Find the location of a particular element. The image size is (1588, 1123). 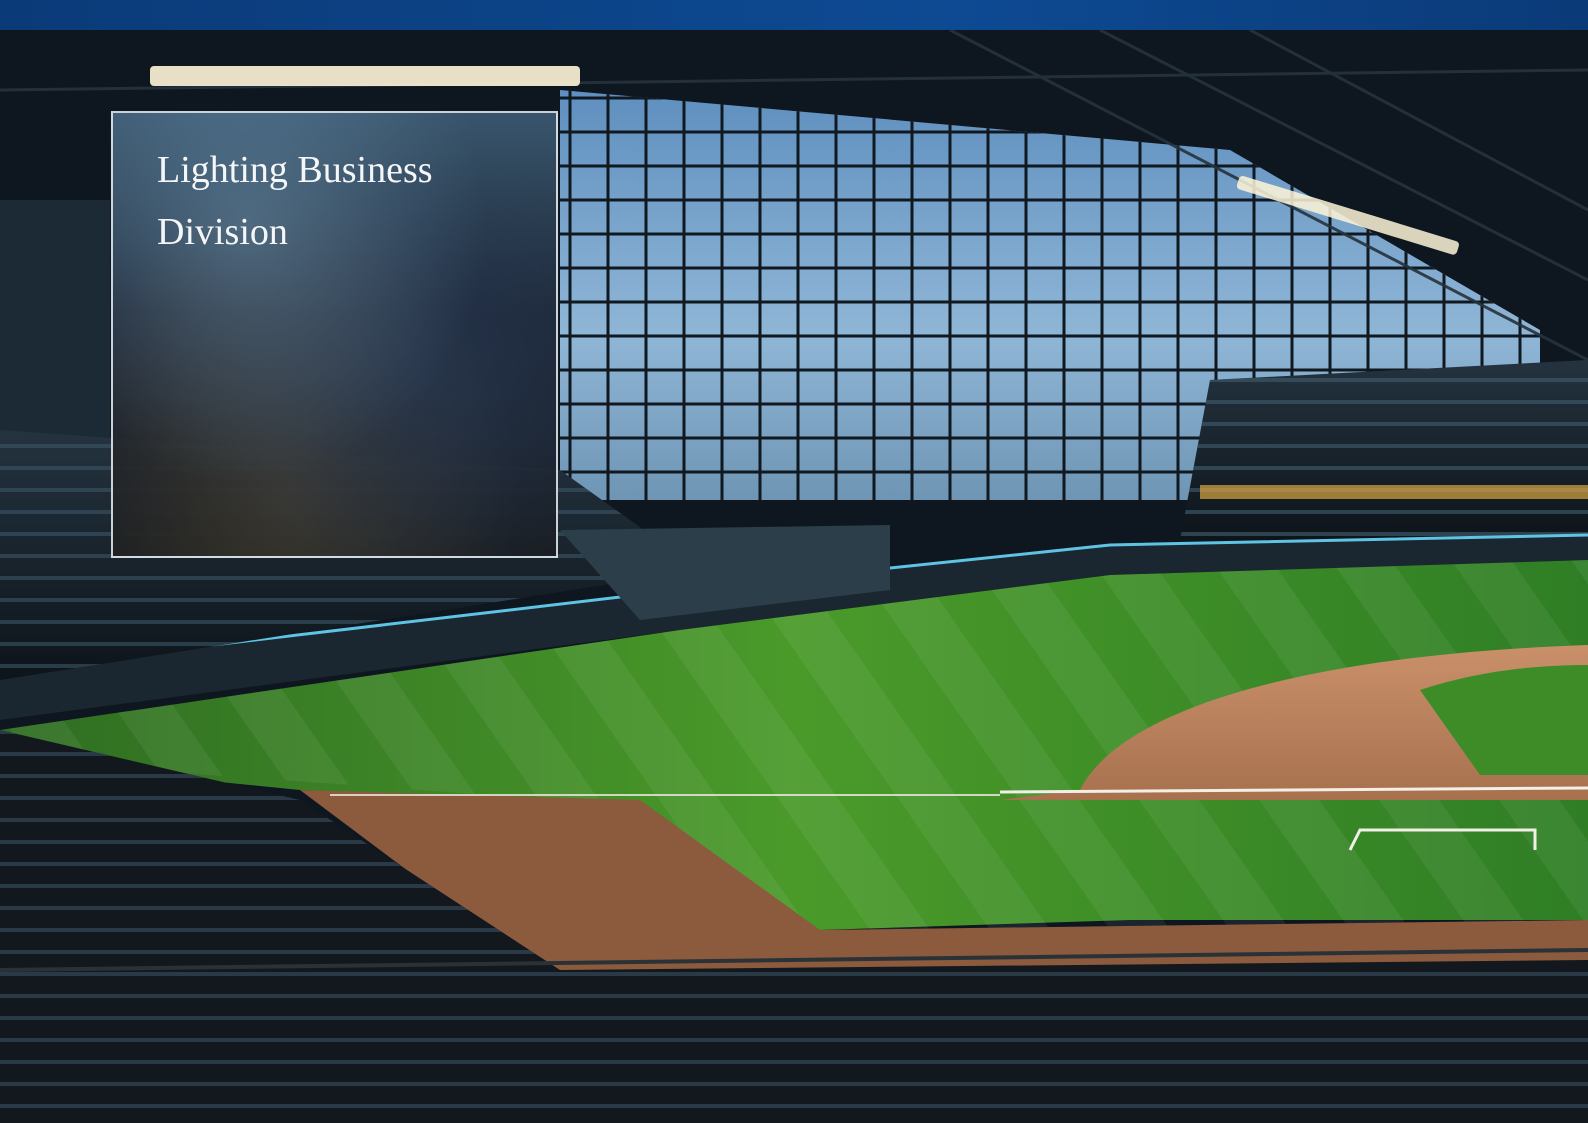

division-title: Lighting Business Division is located at coordinates (295, 201).